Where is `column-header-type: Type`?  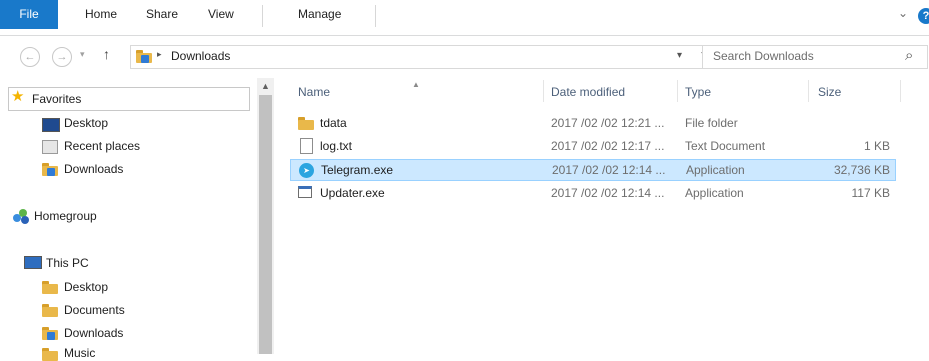
column-header-type: Type is located at coordinates (698, 92).